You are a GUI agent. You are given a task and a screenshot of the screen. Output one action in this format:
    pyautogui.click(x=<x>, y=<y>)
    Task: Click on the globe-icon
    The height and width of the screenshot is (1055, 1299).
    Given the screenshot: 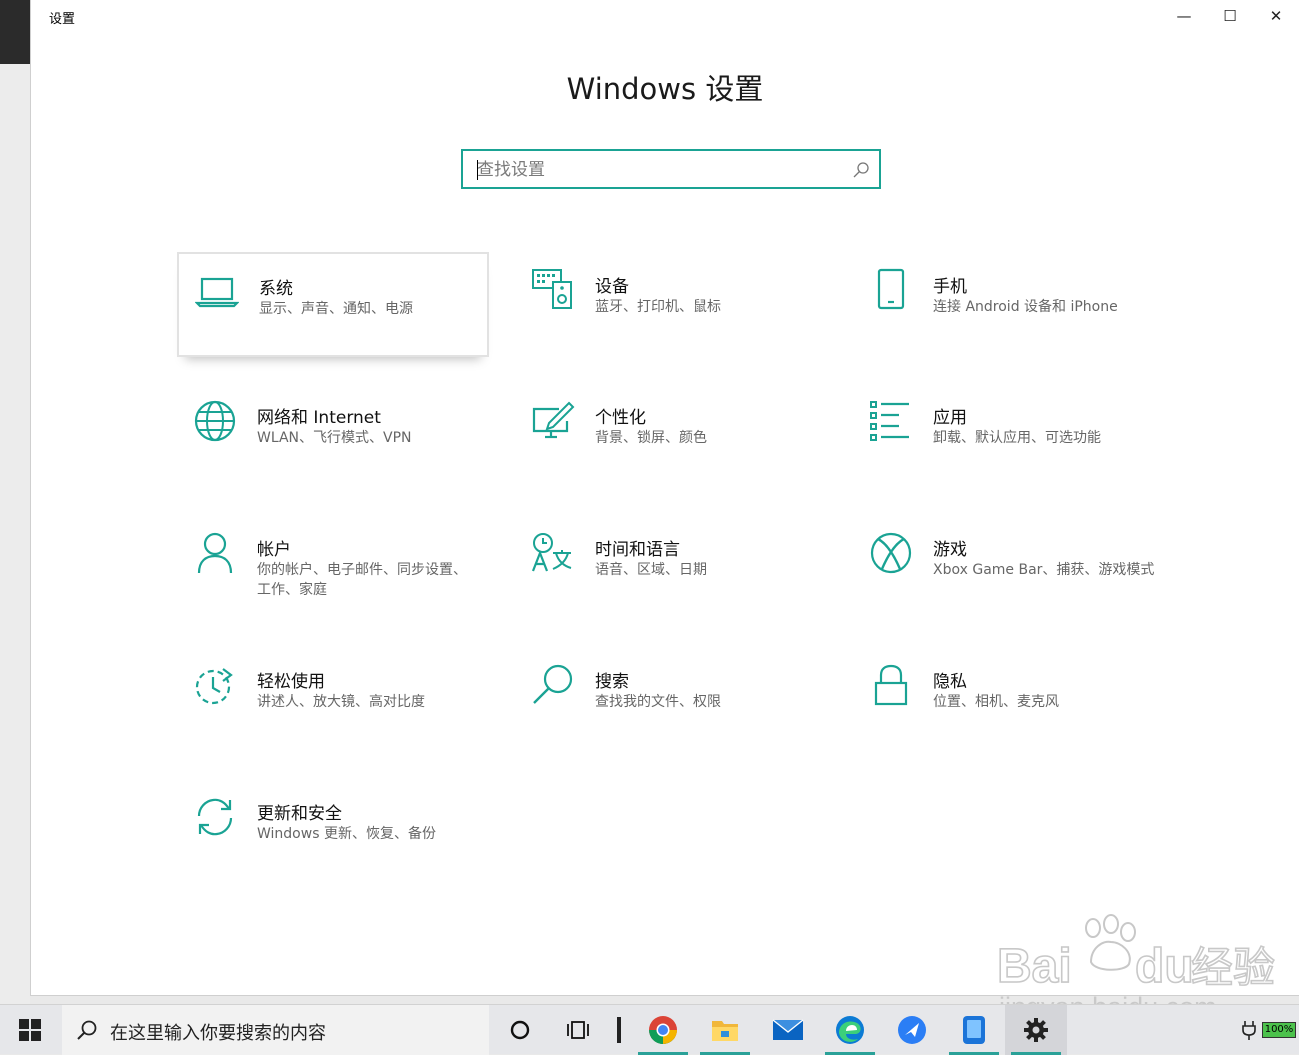 What is the action you would take?
    pyautogui.click(x=215, y=421)
    